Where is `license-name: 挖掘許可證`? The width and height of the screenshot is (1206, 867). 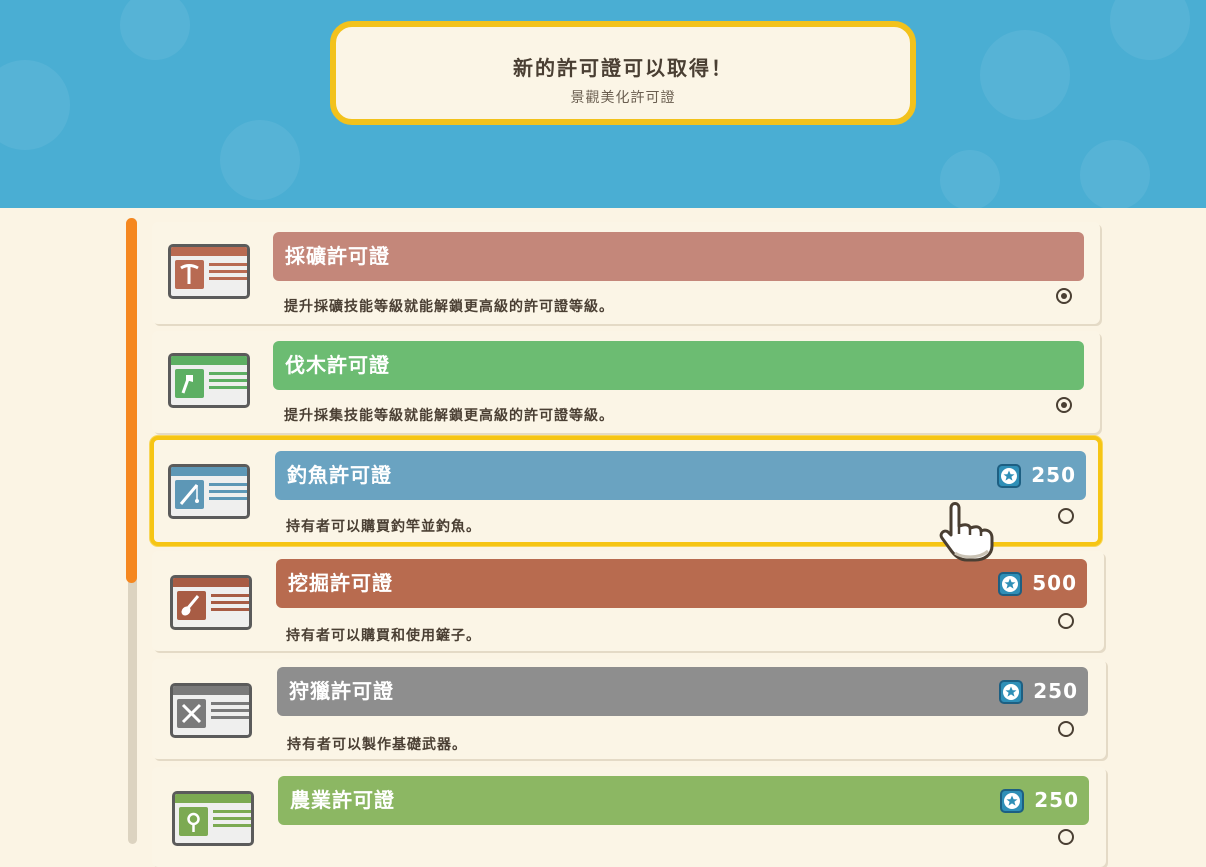 license-name: 挖掘許可證 is located at coordinates (340, 583).